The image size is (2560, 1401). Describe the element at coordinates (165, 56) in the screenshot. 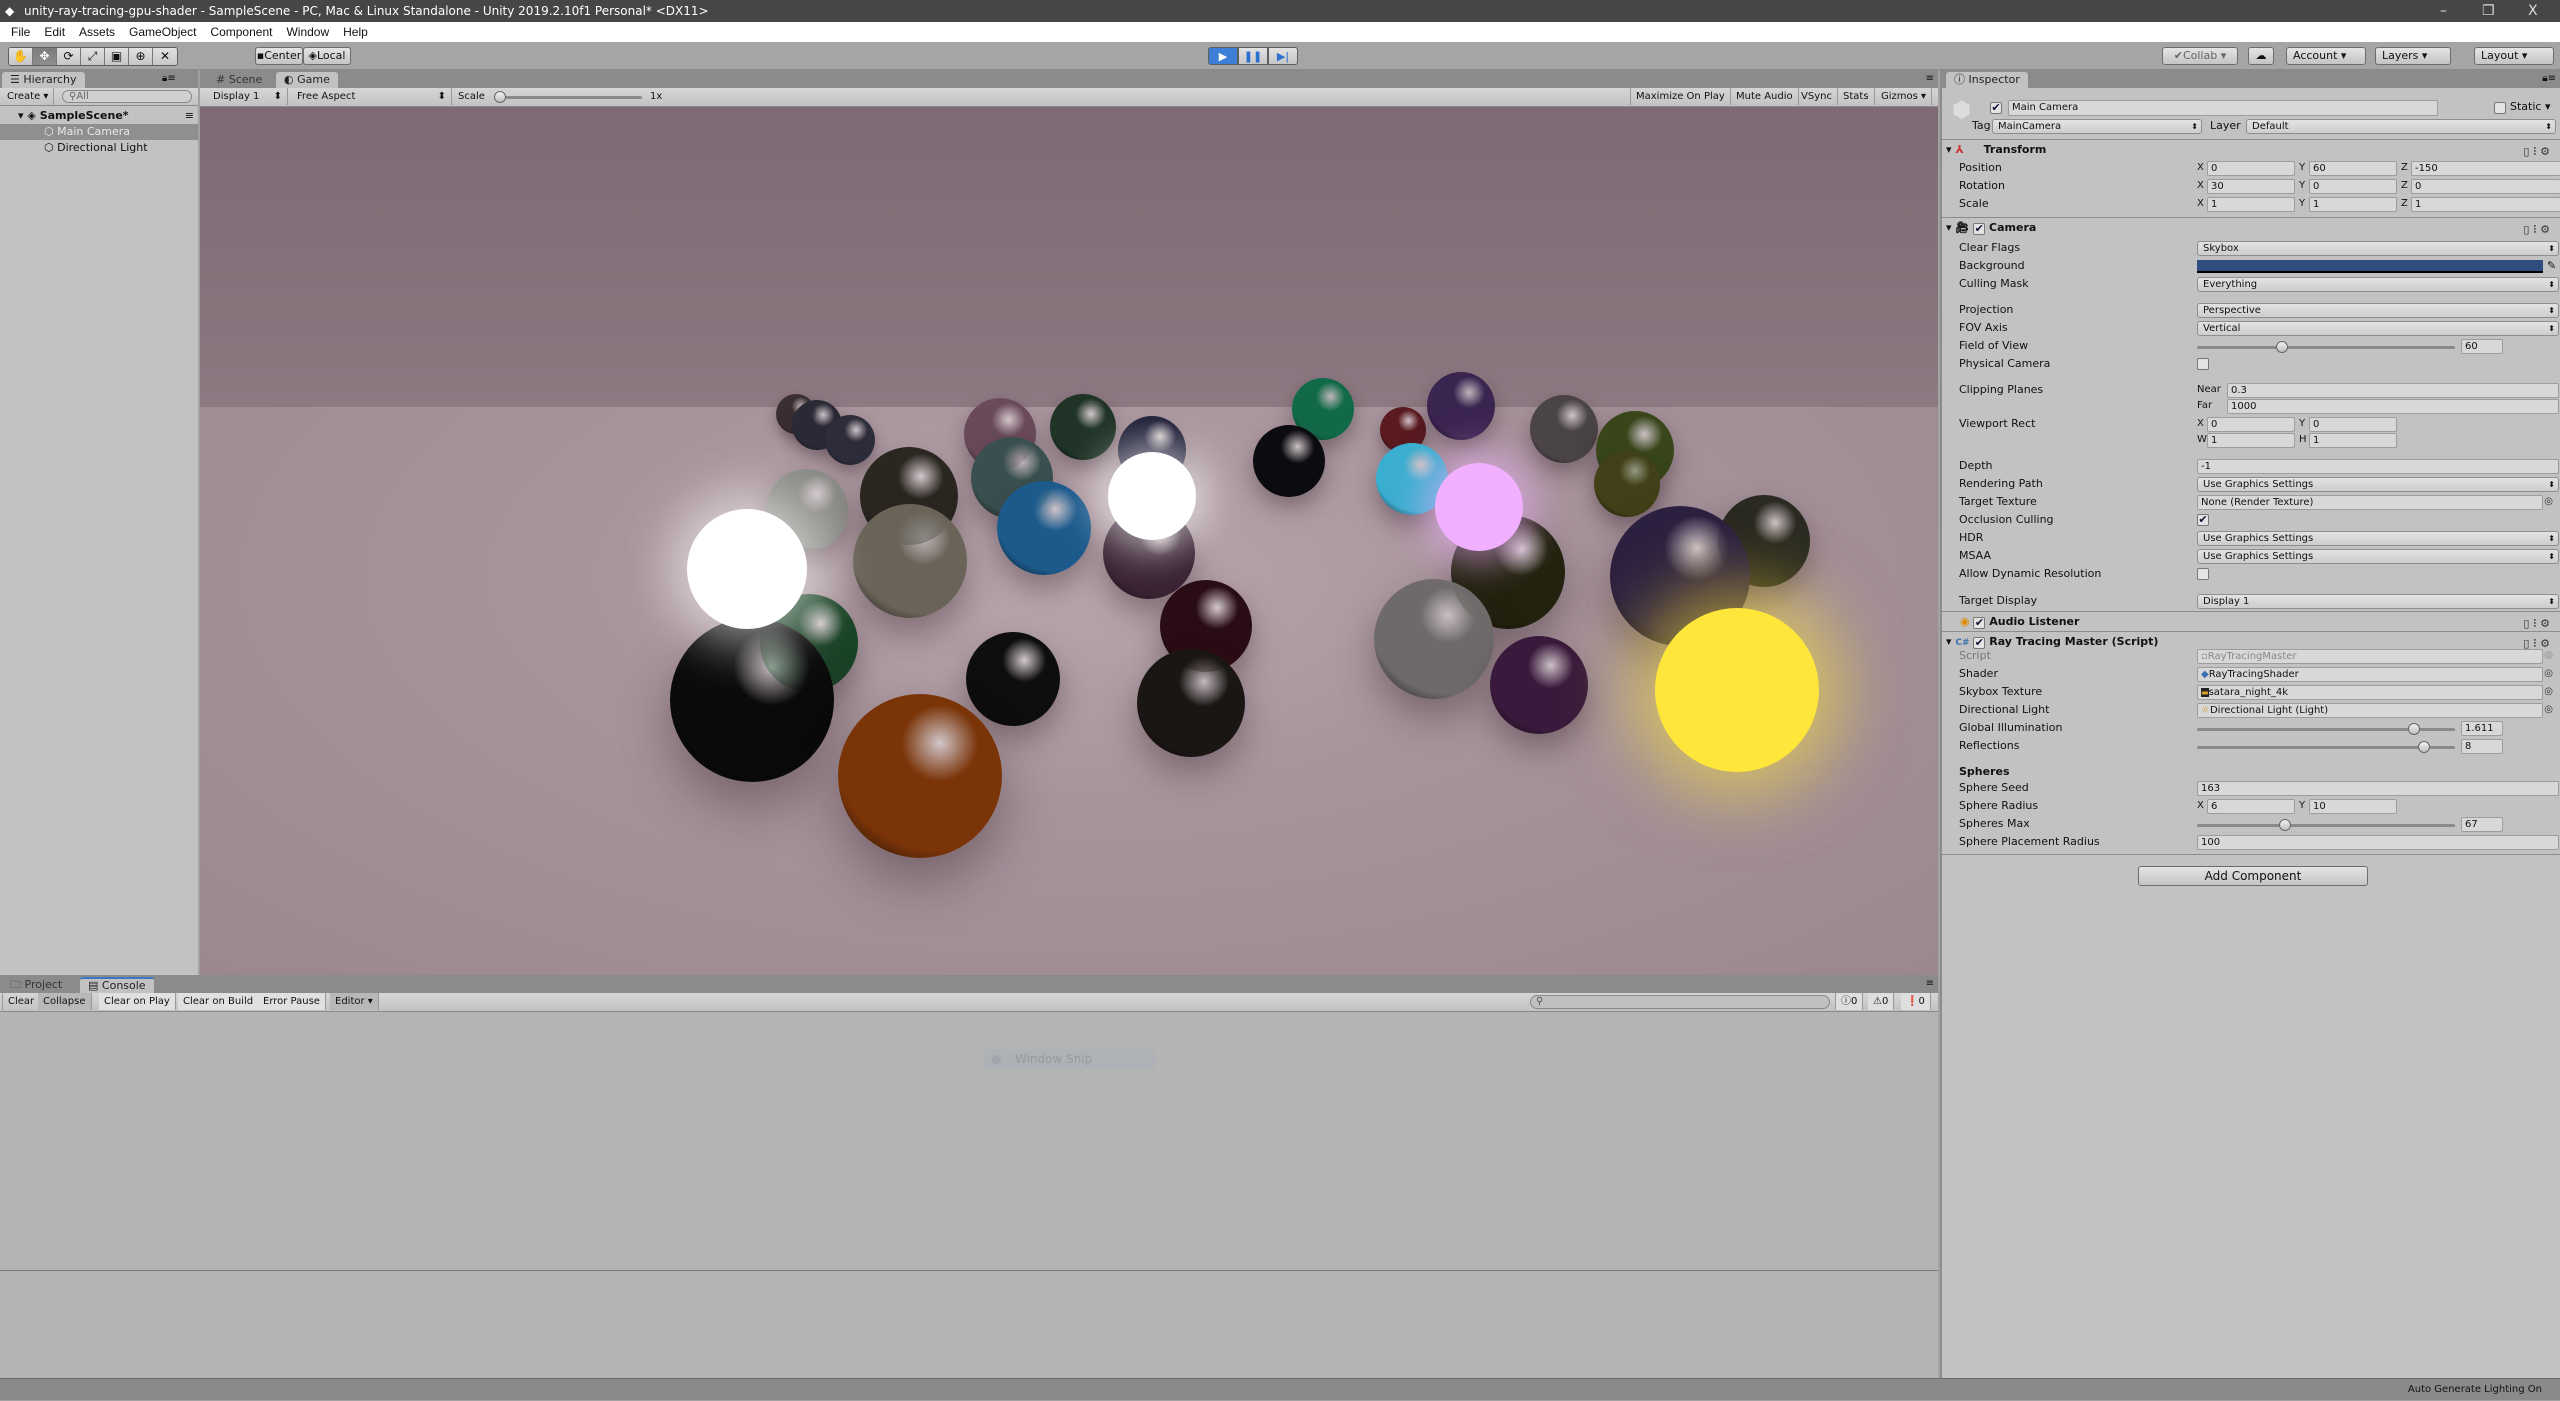

I see `custom-tool-icon: ✕` at that location.